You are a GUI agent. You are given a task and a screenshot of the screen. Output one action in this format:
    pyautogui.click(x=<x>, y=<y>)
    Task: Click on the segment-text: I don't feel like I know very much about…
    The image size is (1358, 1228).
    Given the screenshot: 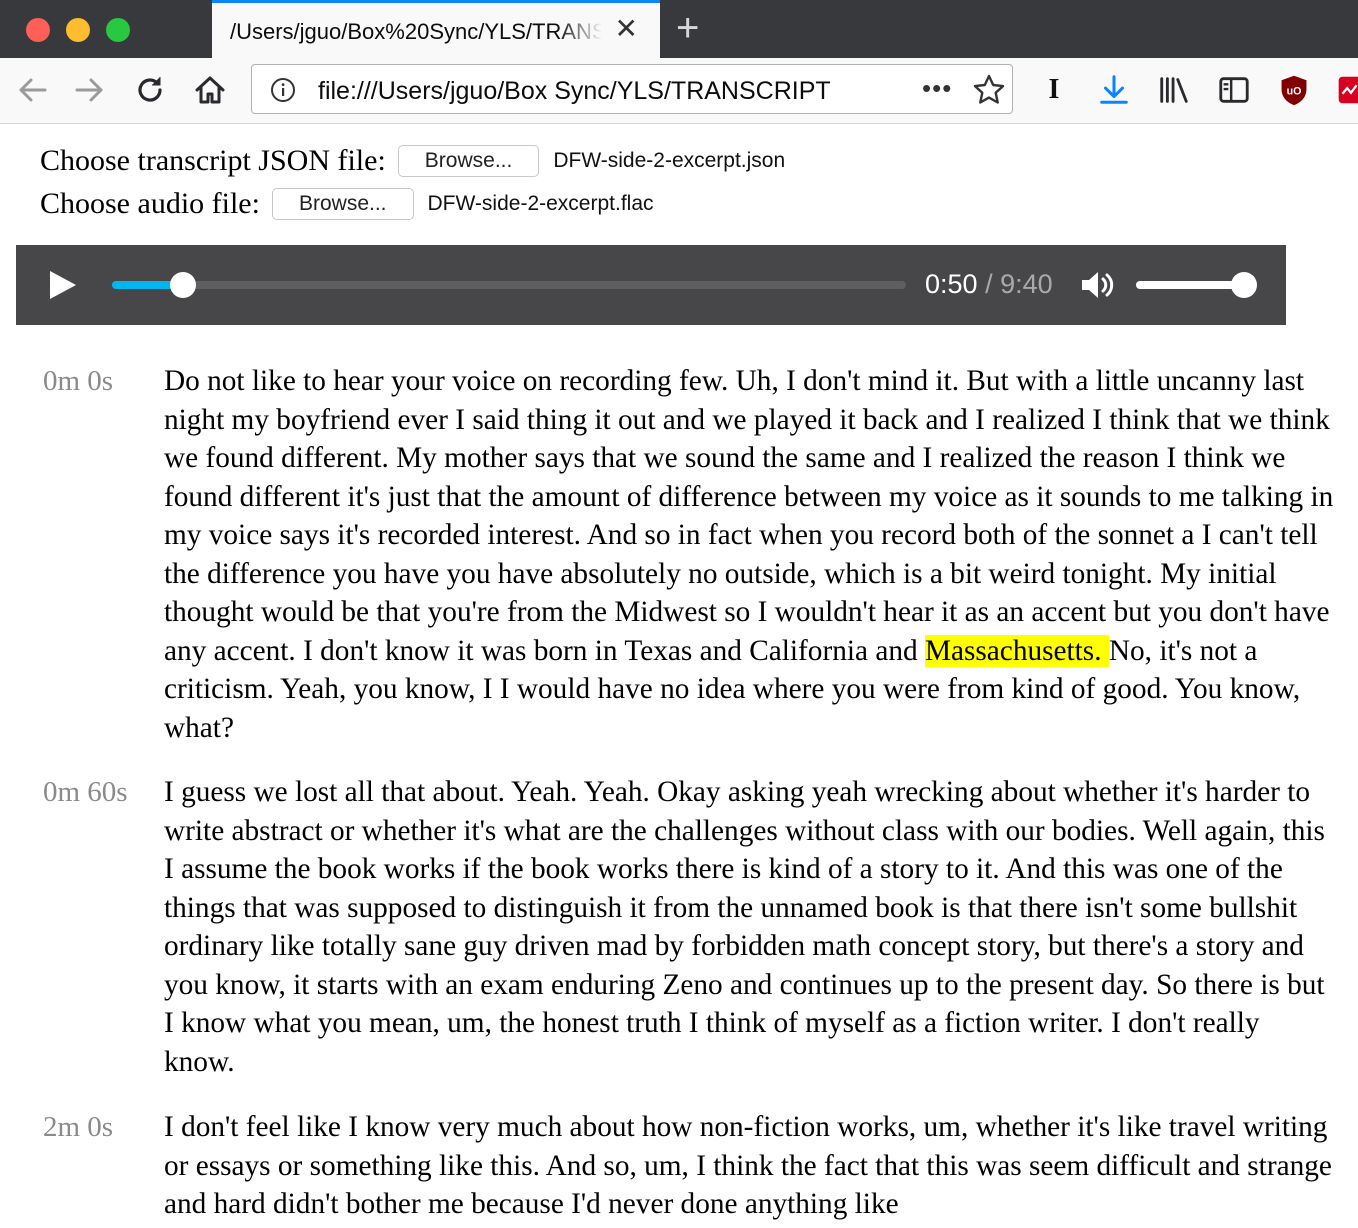 What is the action you would take?
    pyautogui.click(x=748, y=1165)
    